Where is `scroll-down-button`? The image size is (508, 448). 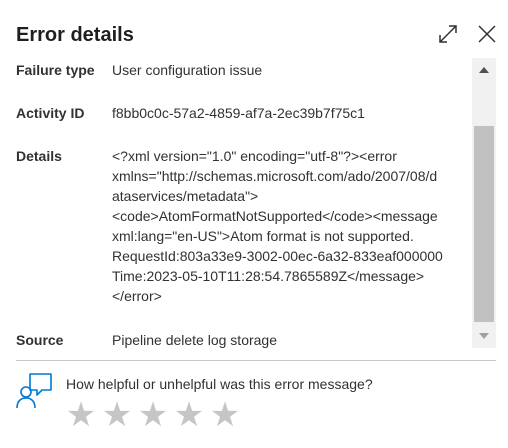 scroll-down-button is located at coordinates (484, 336).